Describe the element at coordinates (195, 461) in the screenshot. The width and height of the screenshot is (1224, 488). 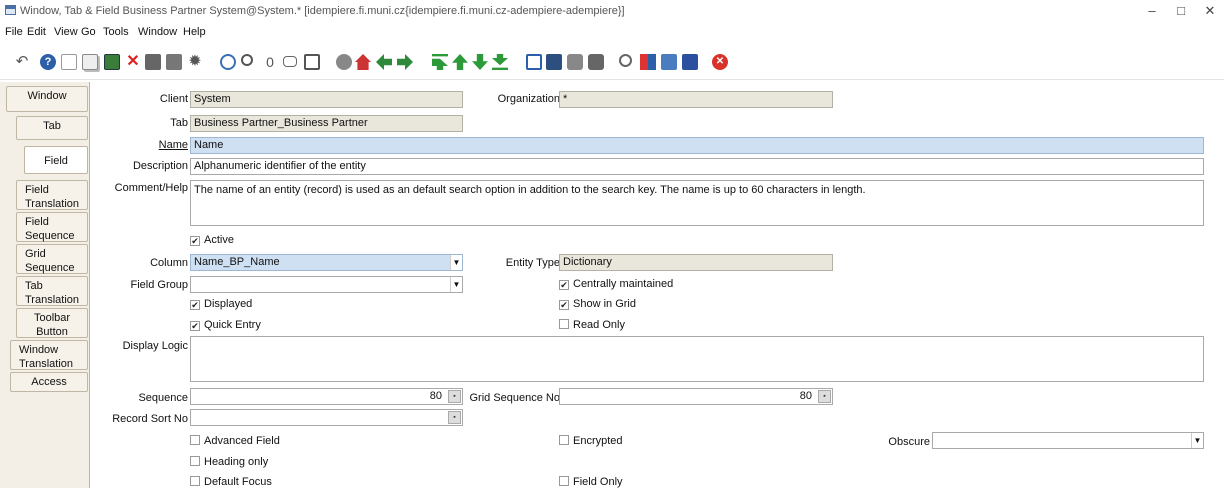
I see `heading-only-box` at that location.